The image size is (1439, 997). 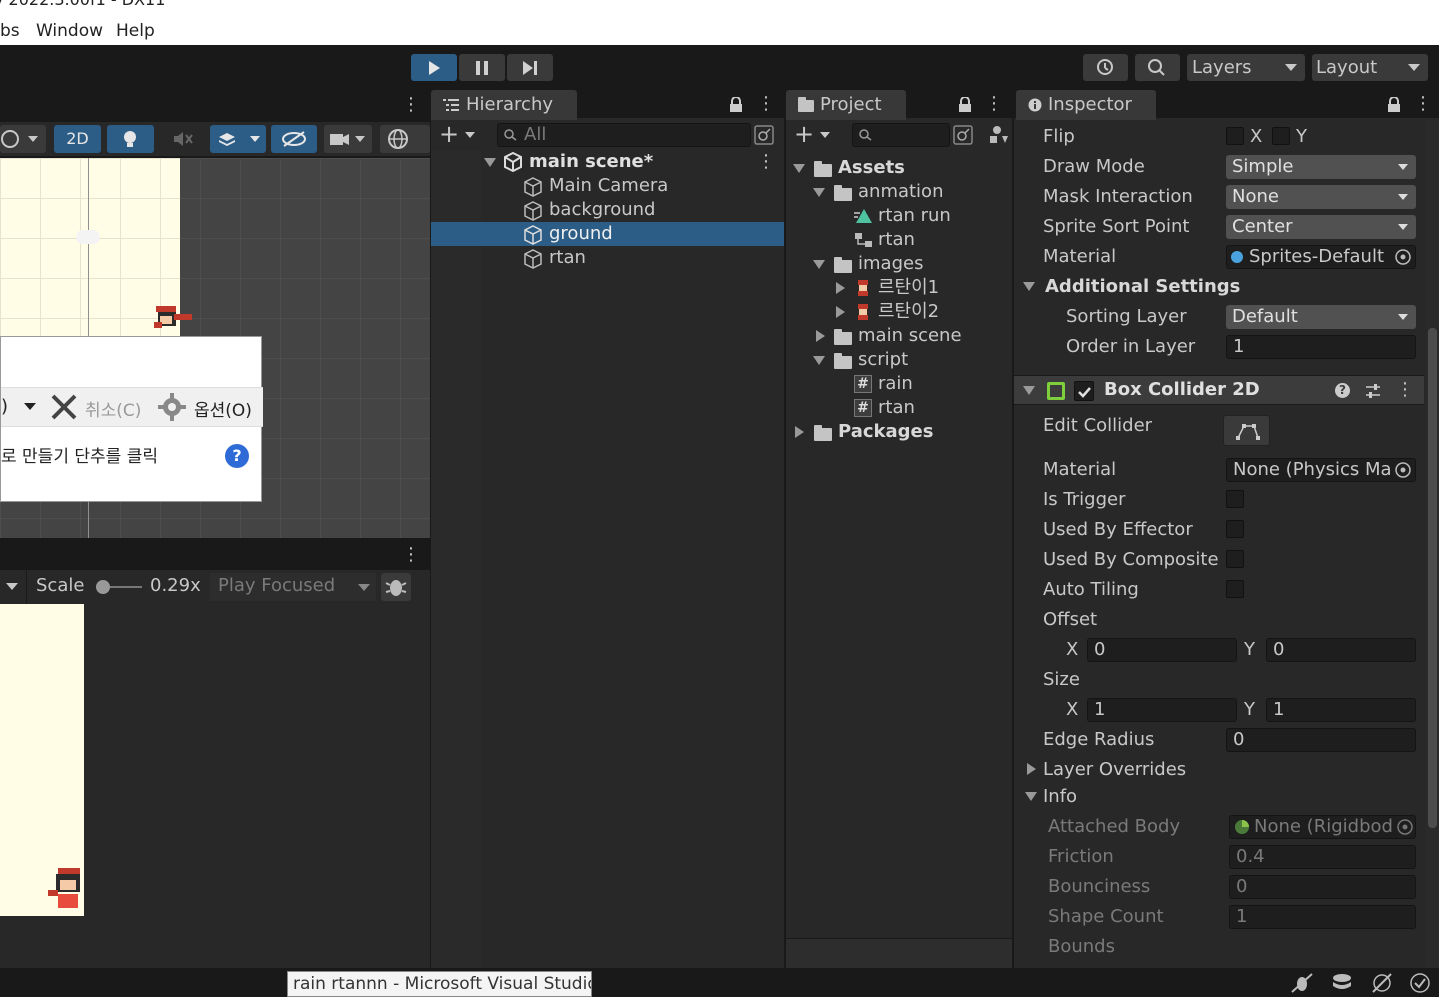 I want to click on hierarchy-item: background, so click(x=607, y=210).